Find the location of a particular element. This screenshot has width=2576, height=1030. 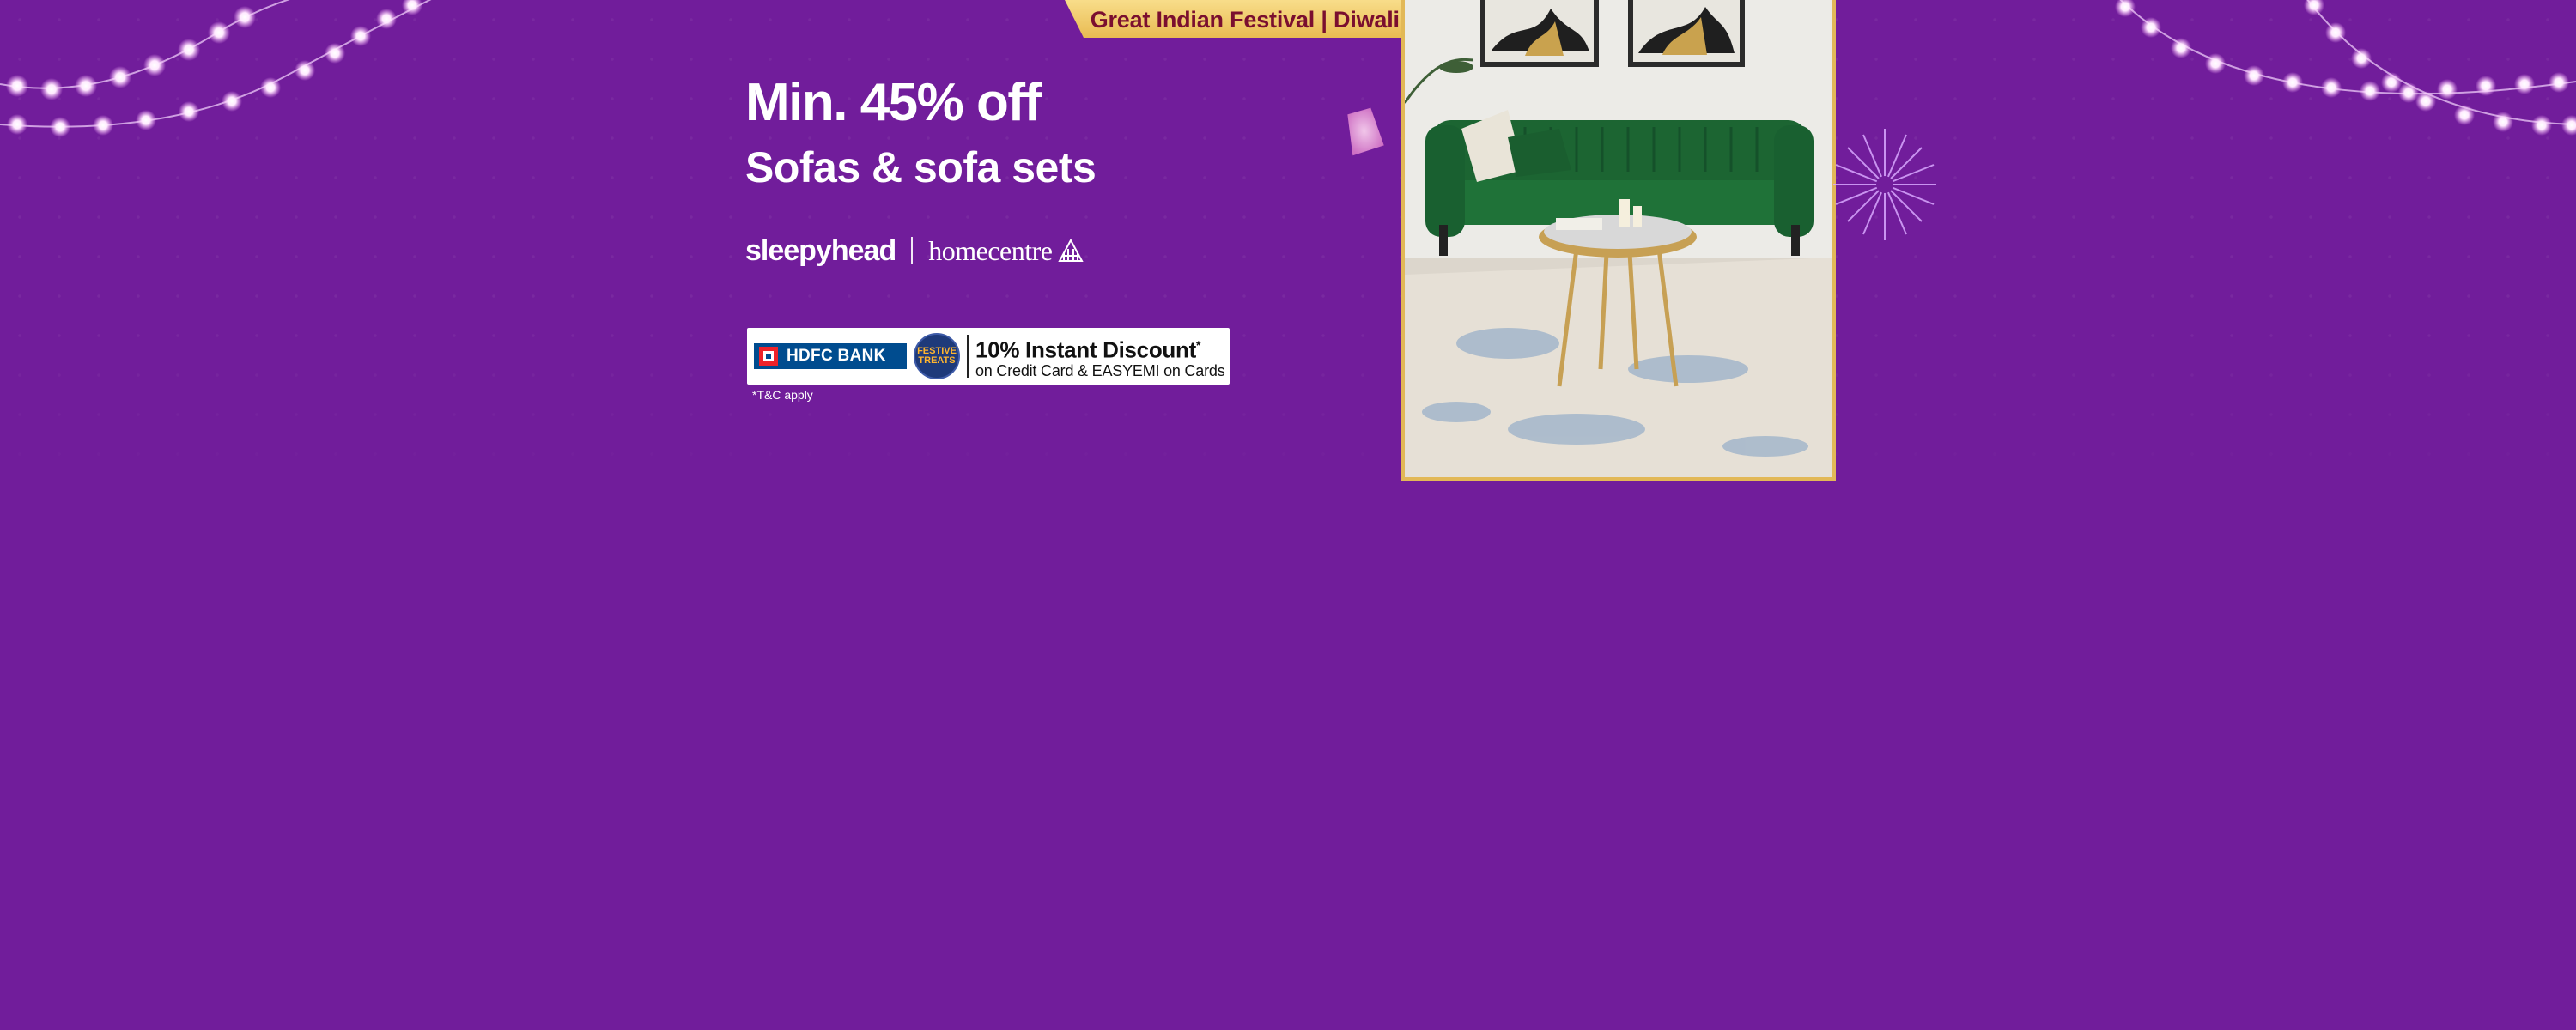

discount-mark: * is located at coordinates (1198, 345).